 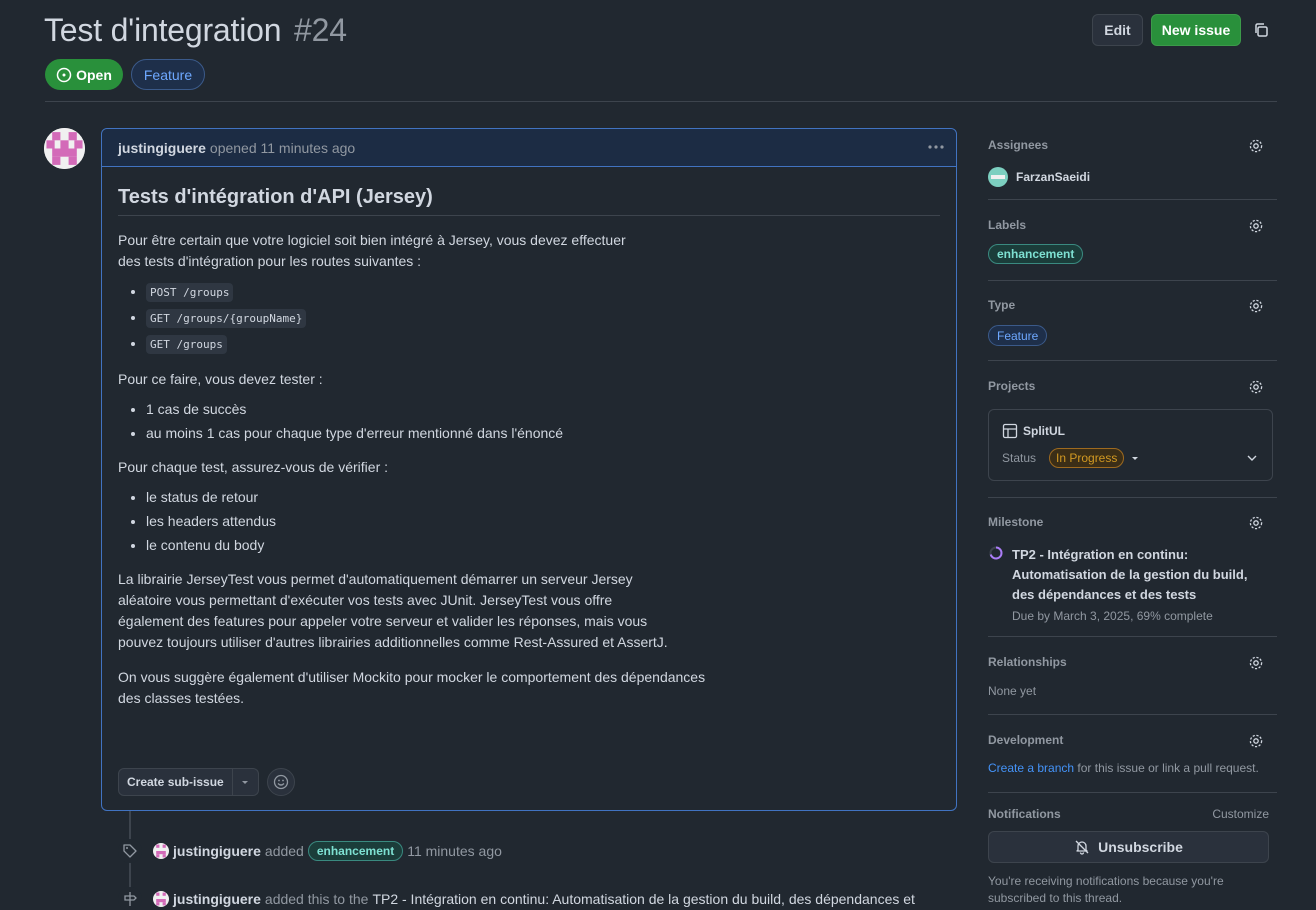 What do you see at coordinates (936, 147) in the screenshot?
I see `kebab-icon` at bounding box center [936, 147].